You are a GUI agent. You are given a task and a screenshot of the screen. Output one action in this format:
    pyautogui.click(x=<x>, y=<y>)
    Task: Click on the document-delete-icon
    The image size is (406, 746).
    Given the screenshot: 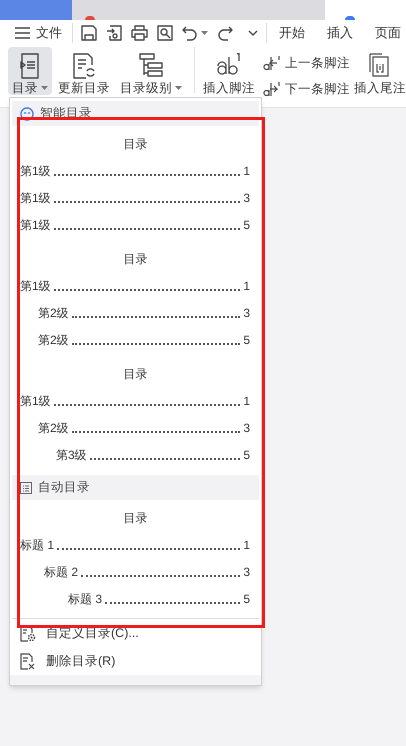 What is the action you would take?
    pyautogui.click(x=28, y=661)
    